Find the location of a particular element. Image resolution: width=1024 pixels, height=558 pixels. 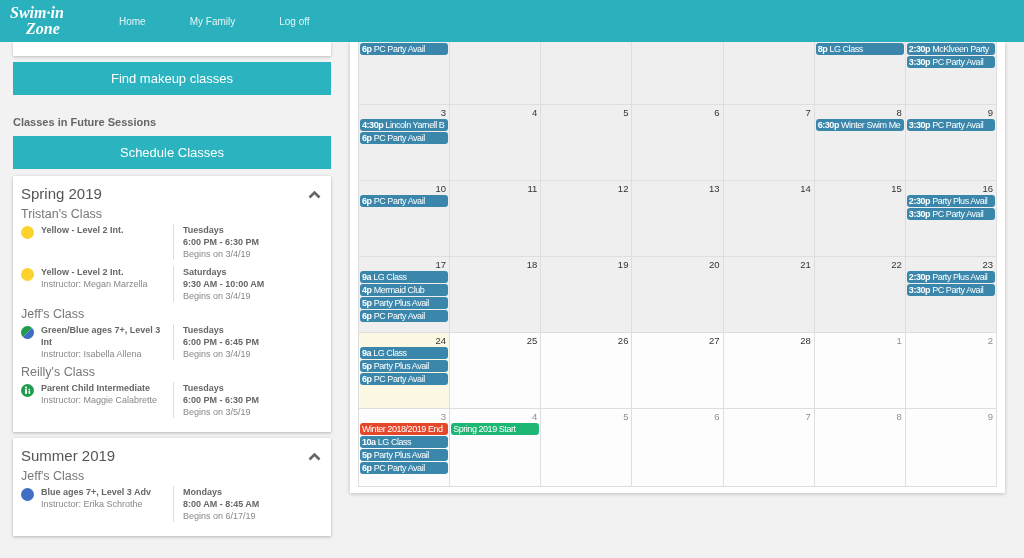

class-time: 8:00 AM - 8:45 AM is located at coordinates (221, 504).